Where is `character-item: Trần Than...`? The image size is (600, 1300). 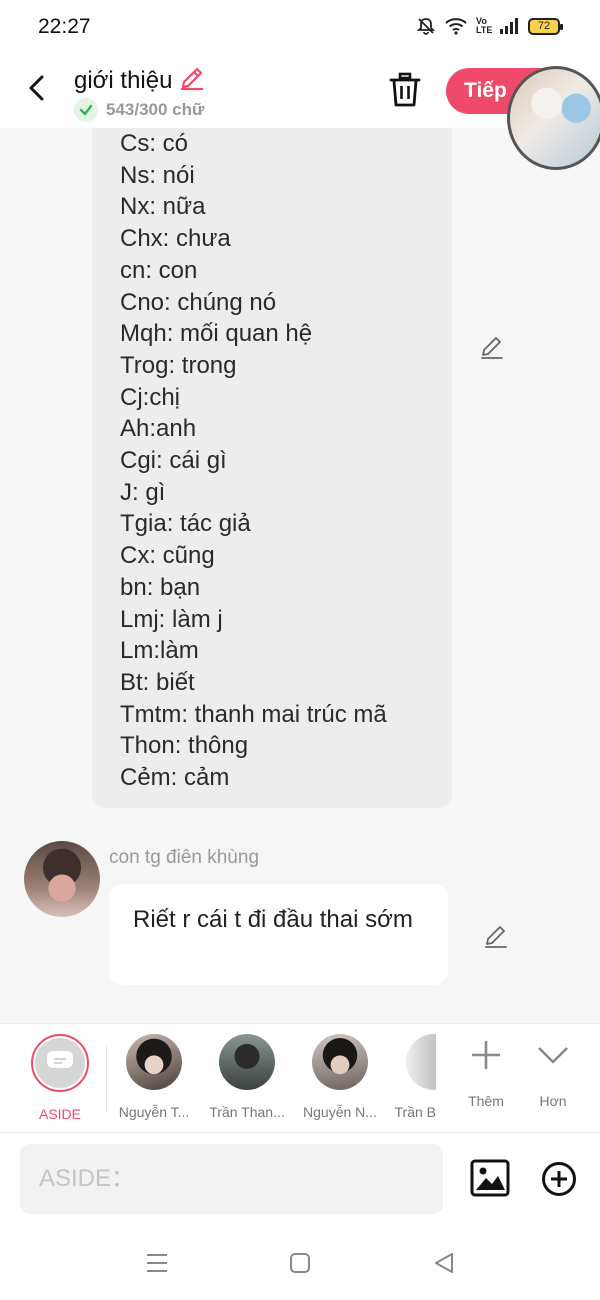
character-item: Trần Than... is located at coordinates (247, 1077).